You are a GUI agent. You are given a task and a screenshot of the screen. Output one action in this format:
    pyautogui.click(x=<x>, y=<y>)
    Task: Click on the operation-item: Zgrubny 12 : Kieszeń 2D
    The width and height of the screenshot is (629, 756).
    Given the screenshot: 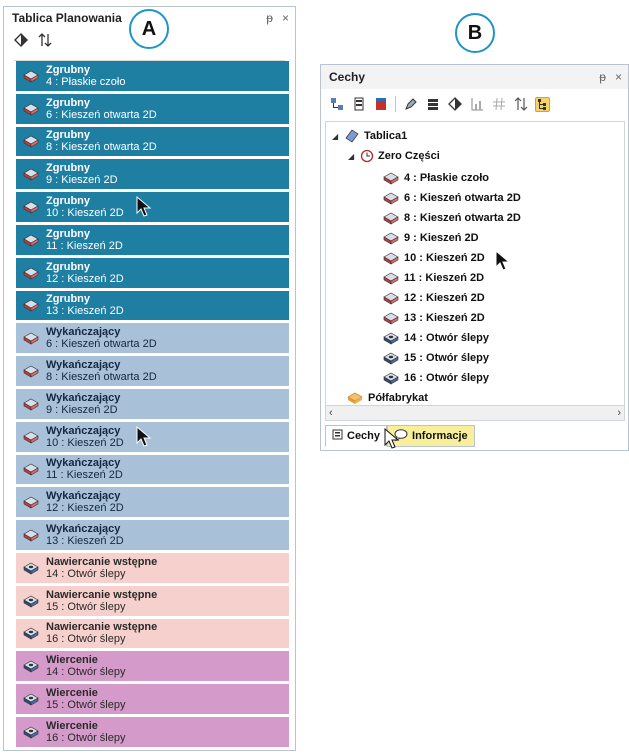 What is the action you would take?
    pyautogui.click(x=152, y=272)
    